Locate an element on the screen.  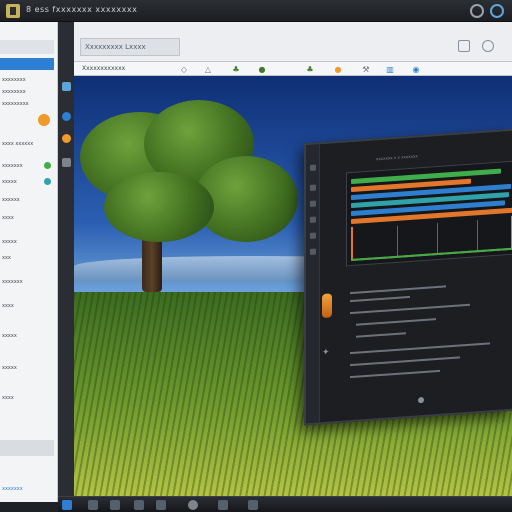
sidebar-item-label: xxxx xxxxxx is located at coordinates (18, 144).